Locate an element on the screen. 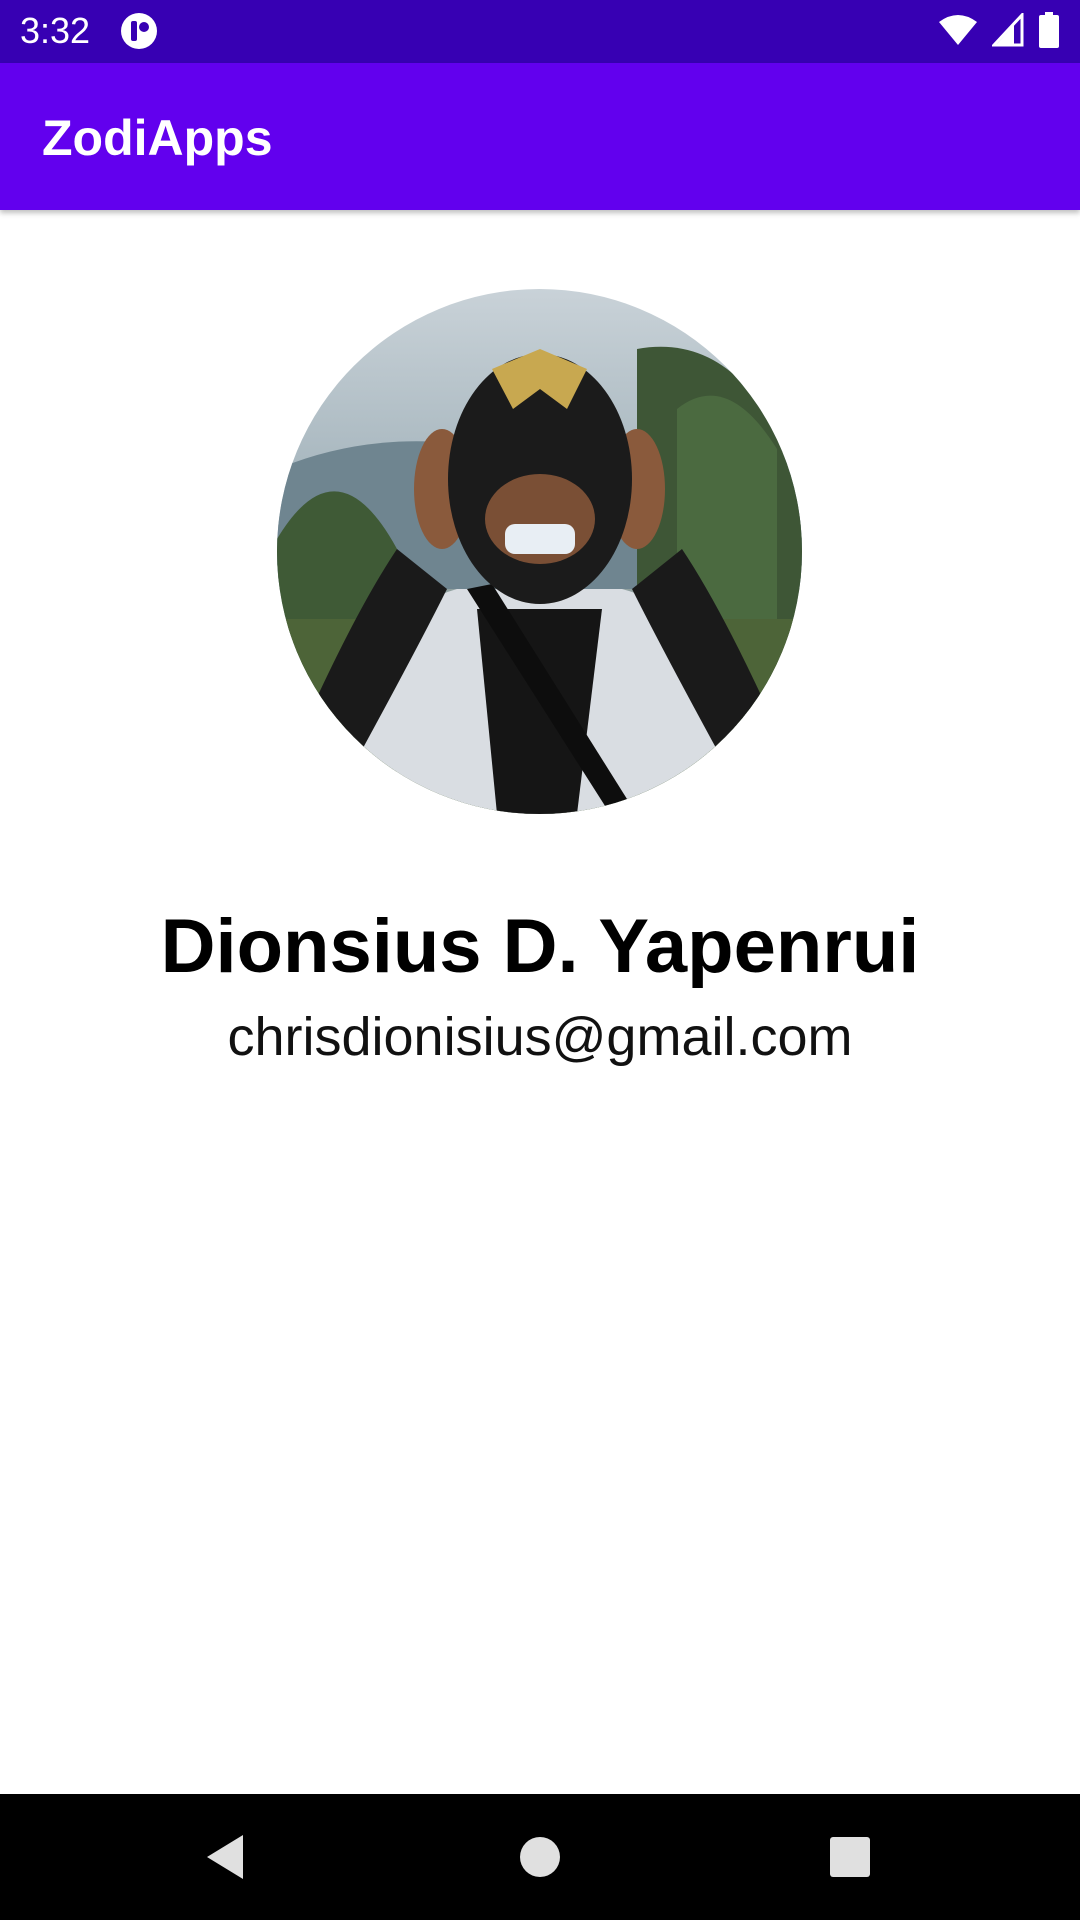  profile-name: Dionsius D. Yapenrui is located at coordinates (540, 946).